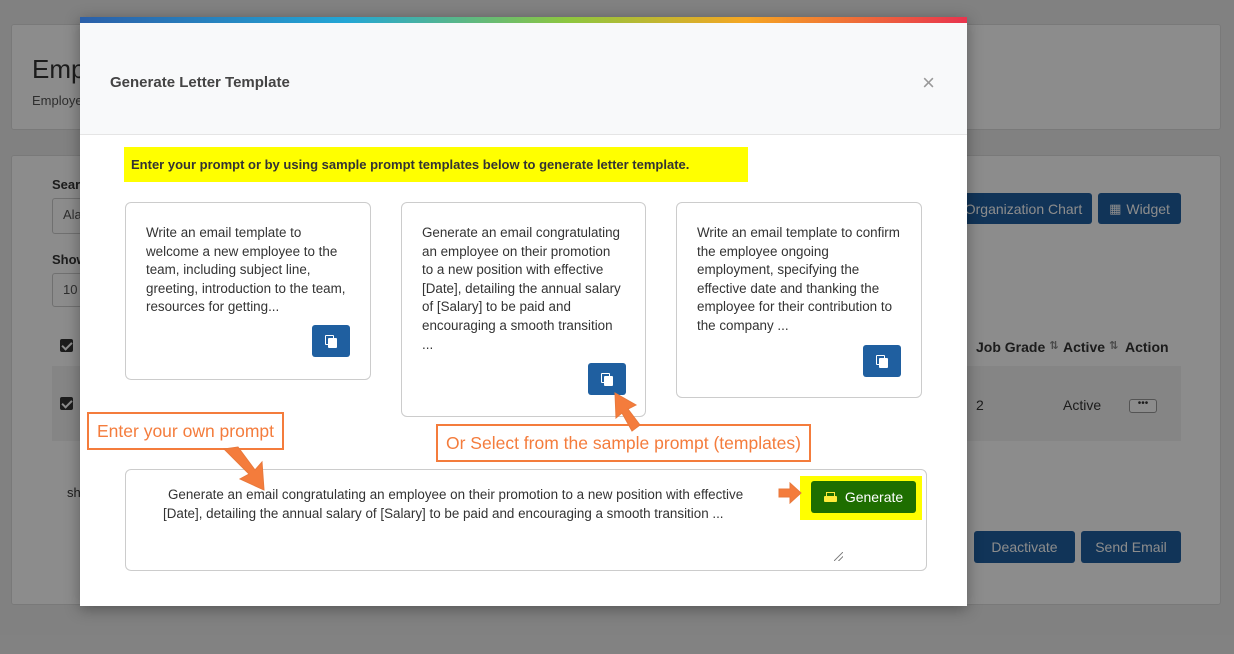 The width and height of the screenshot is (1234, 654). Describe the element at coordinates (200, 82) in the screenshot. I see `modal-title: Generate Letter Template` at that location.